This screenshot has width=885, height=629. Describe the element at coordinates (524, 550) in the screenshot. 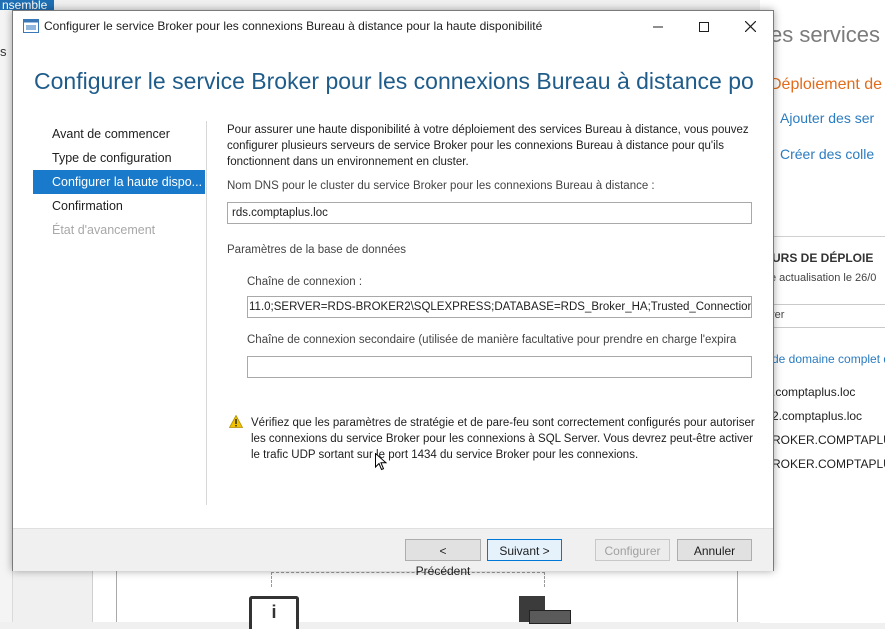

I see `next-button: Suivant >` at that location.